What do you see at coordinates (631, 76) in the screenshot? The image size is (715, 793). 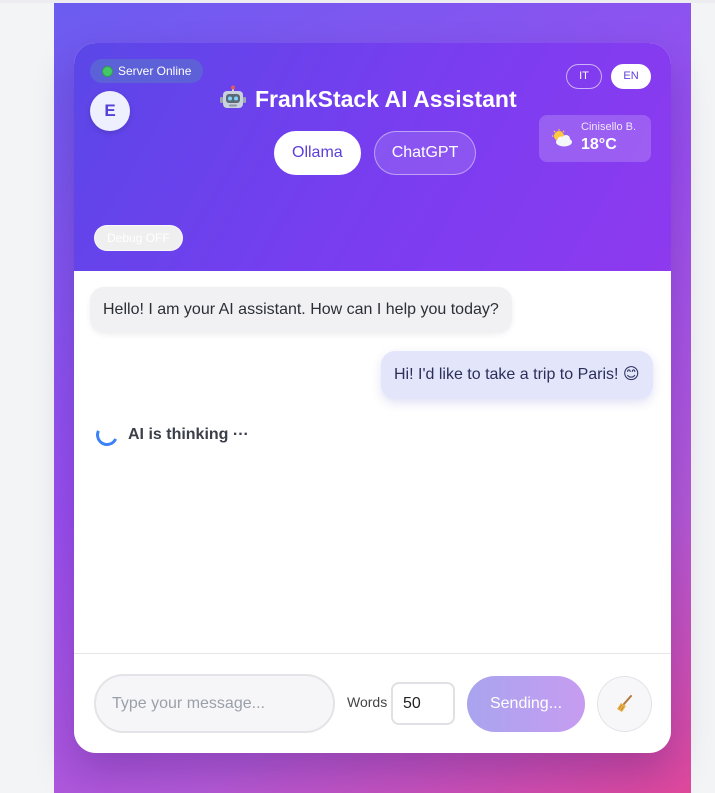 I see `language-en-button: EN` at bounding box center [631, 76].